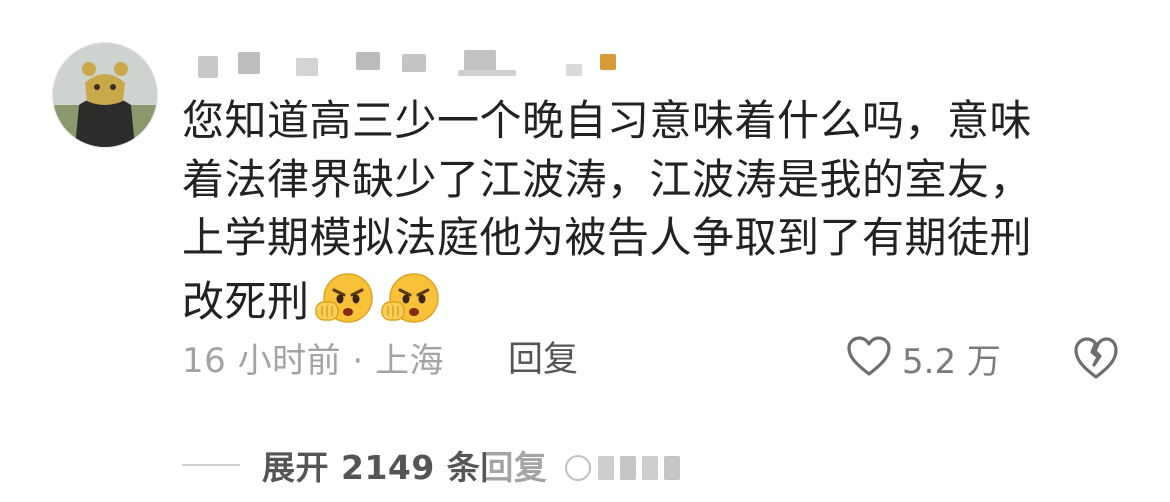 This screenshot has height=502, width=1170. Describe the element at coordinates (246, 301) in the screenshot. I see `comment-line: 改死刑` at that location.